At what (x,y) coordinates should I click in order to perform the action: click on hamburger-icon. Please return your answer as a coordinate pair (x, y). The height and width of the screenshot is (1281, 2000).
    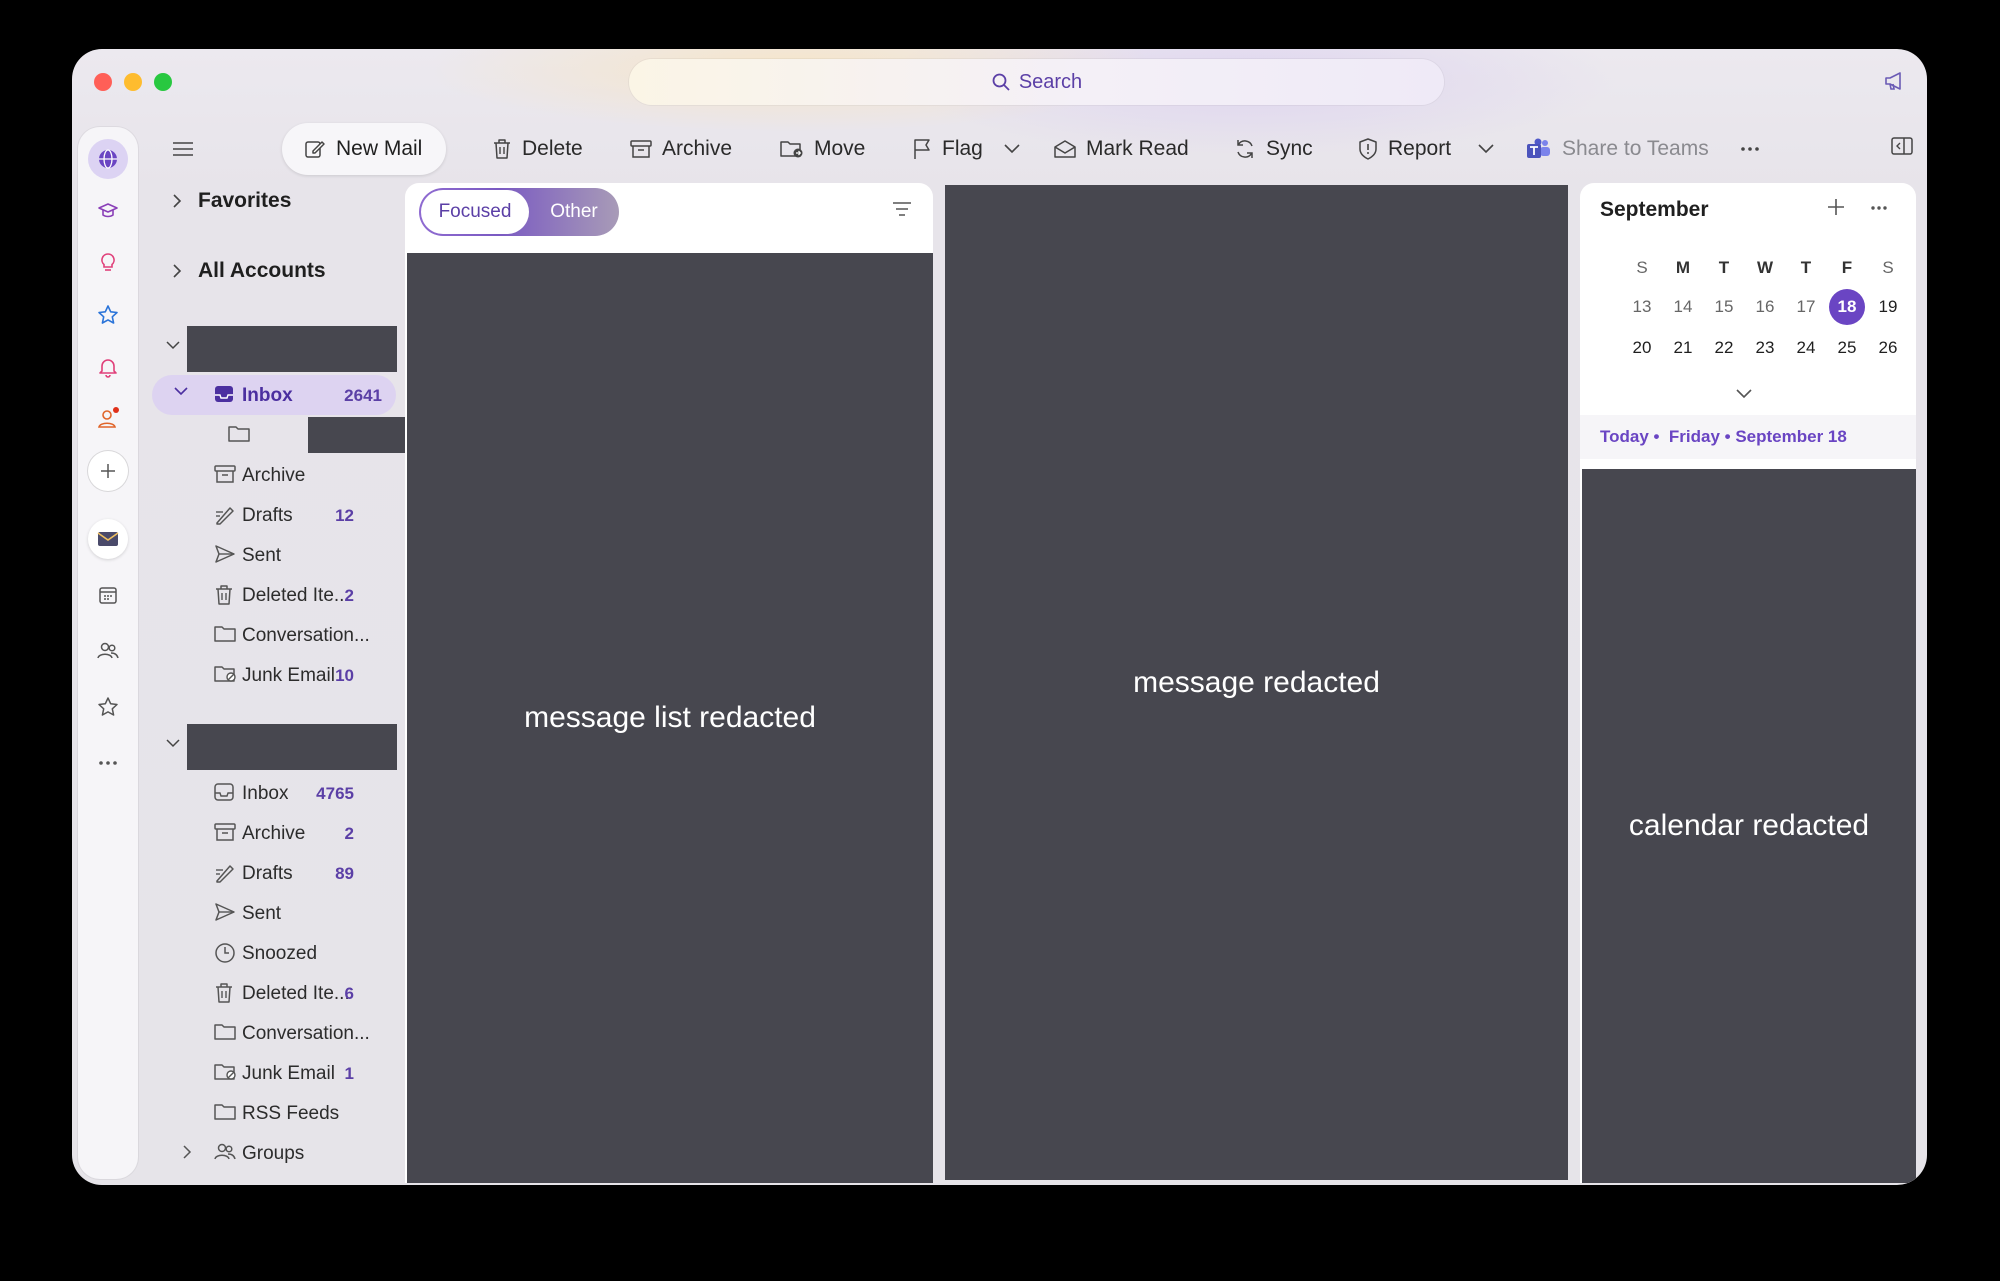
    Looking at the image, I should click on (183, 149).